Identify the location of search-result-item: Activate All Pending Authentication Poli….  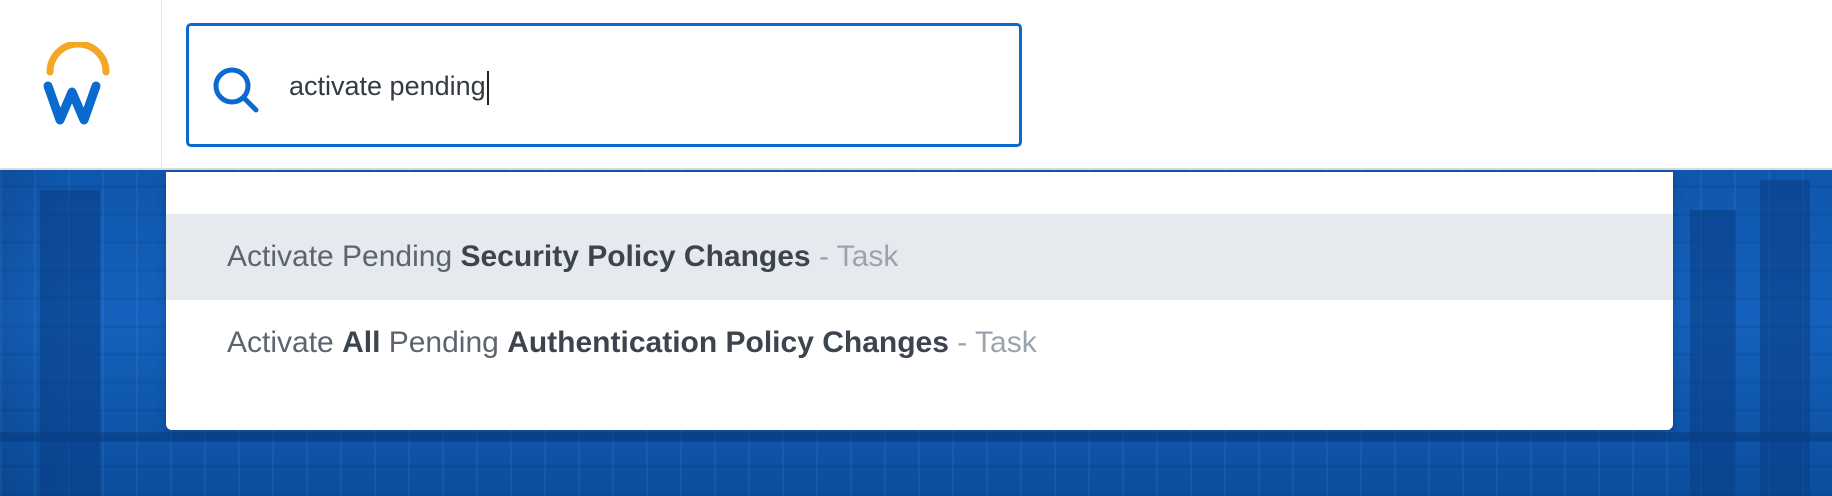
(919, 343).